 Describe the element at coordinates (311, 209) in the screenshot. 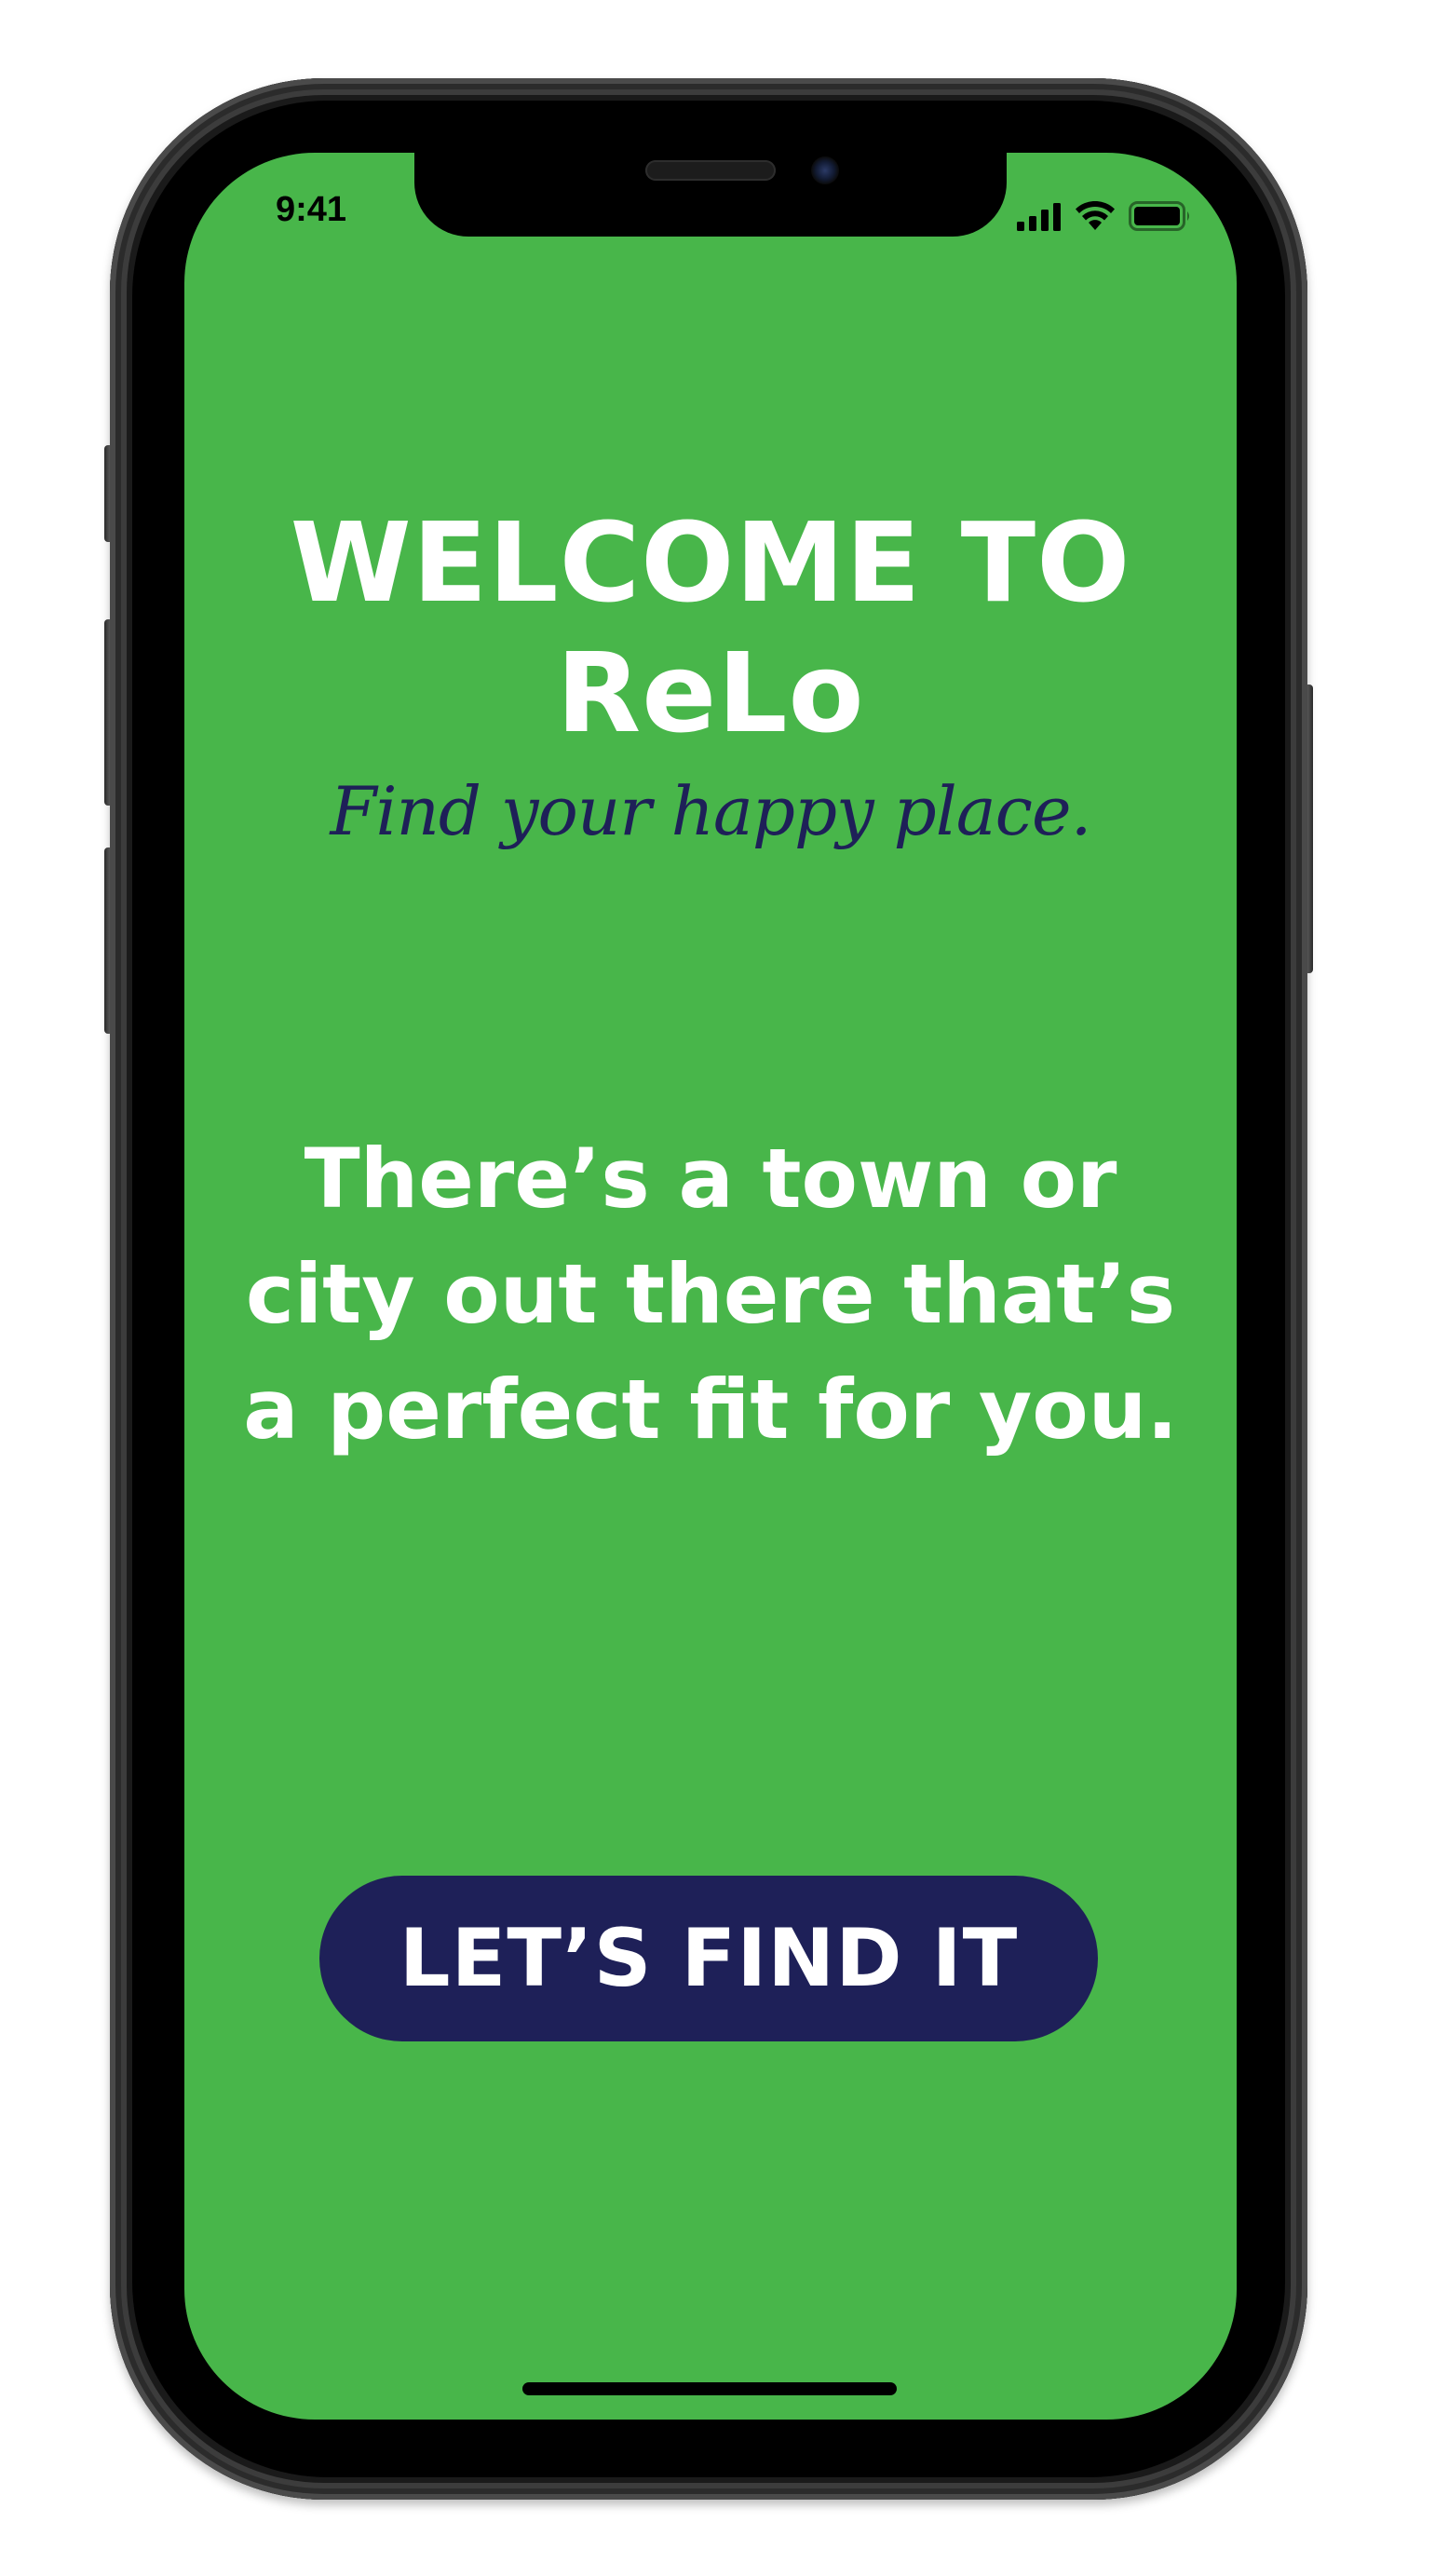

I see `status-time: 9:41` at that location.